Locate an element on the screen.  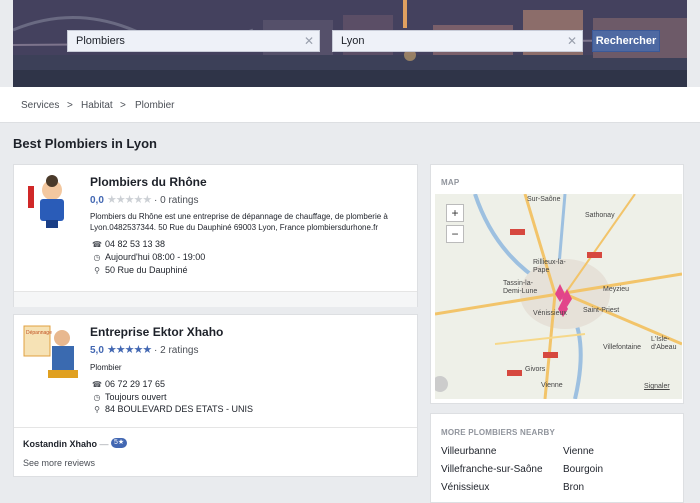
hours-row: ◷ Aujourd'hui 08:00 - 19:00 is located at coordinates (149, 257).